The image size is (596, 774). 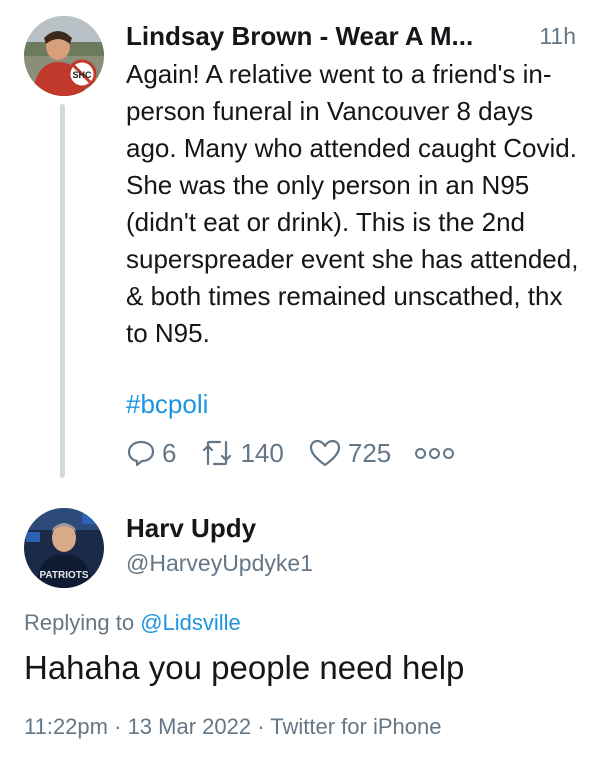 I want to click on like-count: 725, so click(x=369, y=452).